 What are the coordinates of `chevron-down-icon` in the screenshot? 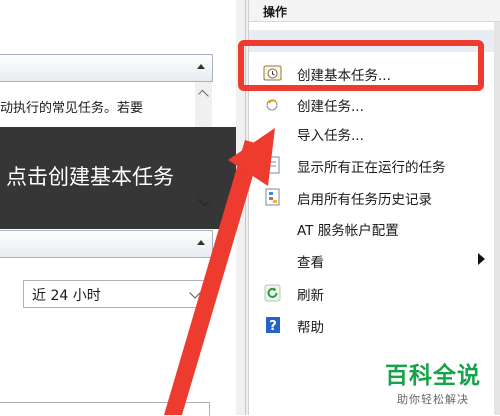 It's located at (195, 293).